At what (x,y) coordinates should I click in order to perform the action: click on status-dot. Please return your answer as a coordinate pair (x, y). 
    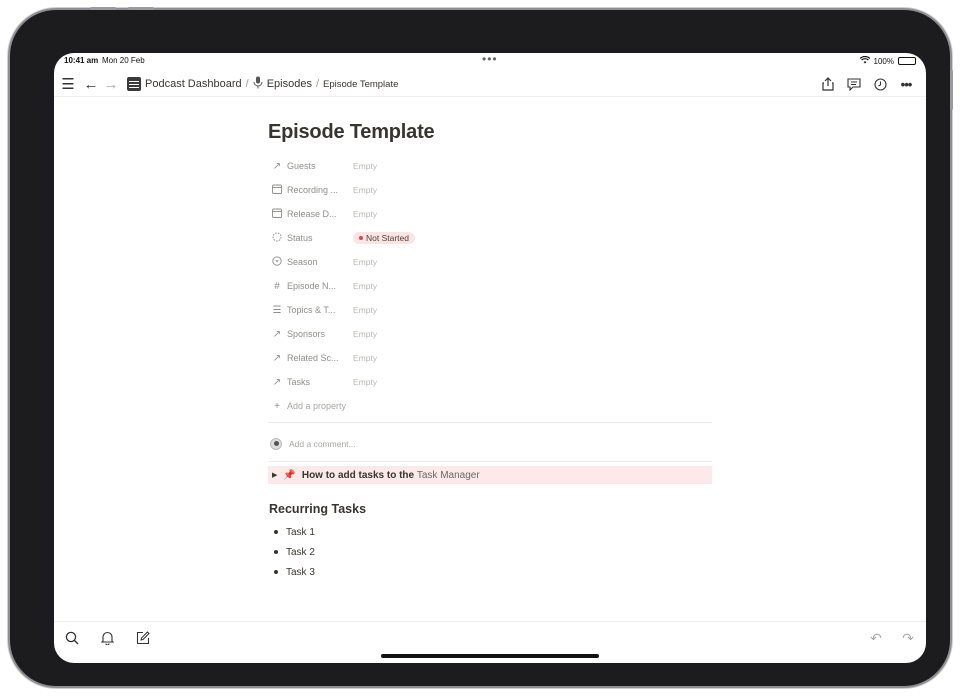
    Looking at the image, I should click on (361, 238).